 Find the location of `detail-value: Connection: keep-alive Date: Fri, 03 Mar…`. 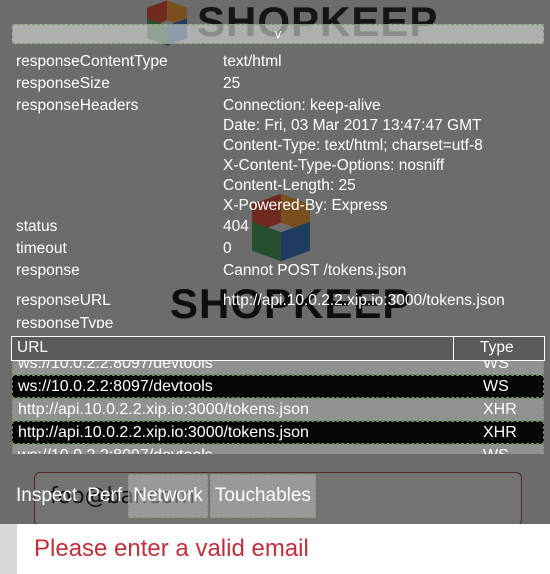

detail-value: Connection: keep-alive Date: Fri, 03 Mar… is located at coordinates (353, 155).